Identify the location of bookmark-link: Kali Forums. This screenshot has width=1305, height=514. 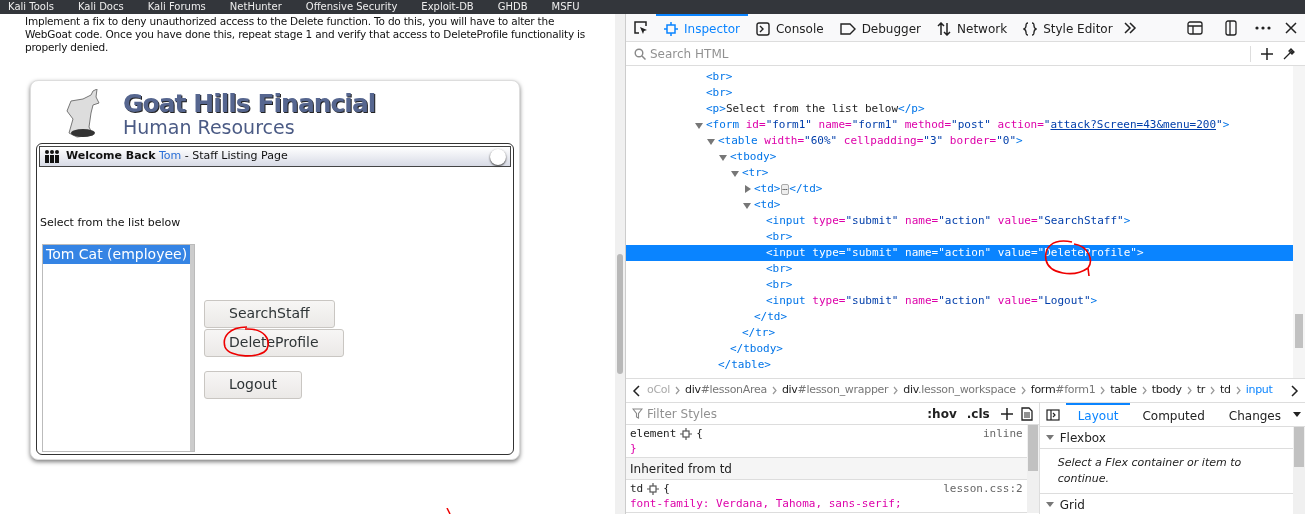
(176, 6).